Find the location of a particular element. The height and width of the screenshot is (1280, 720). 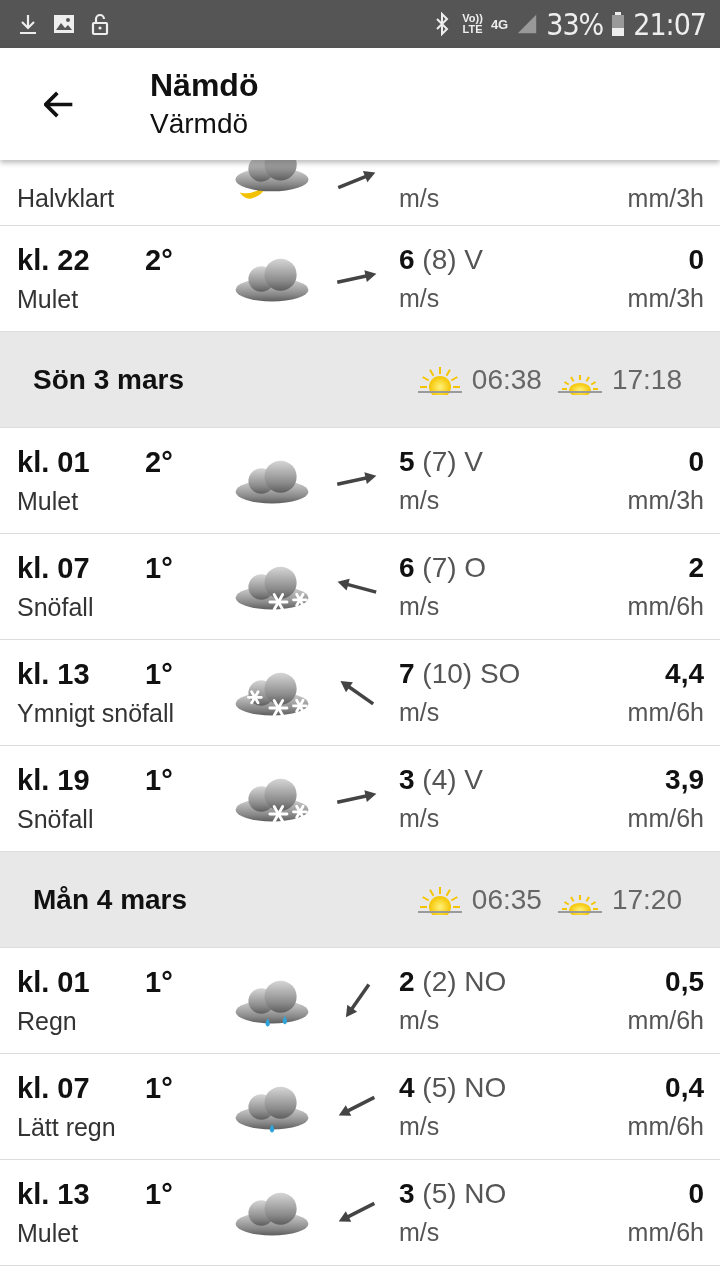

wind-speed: 3 (4) V is located at coordinates (442, 780).